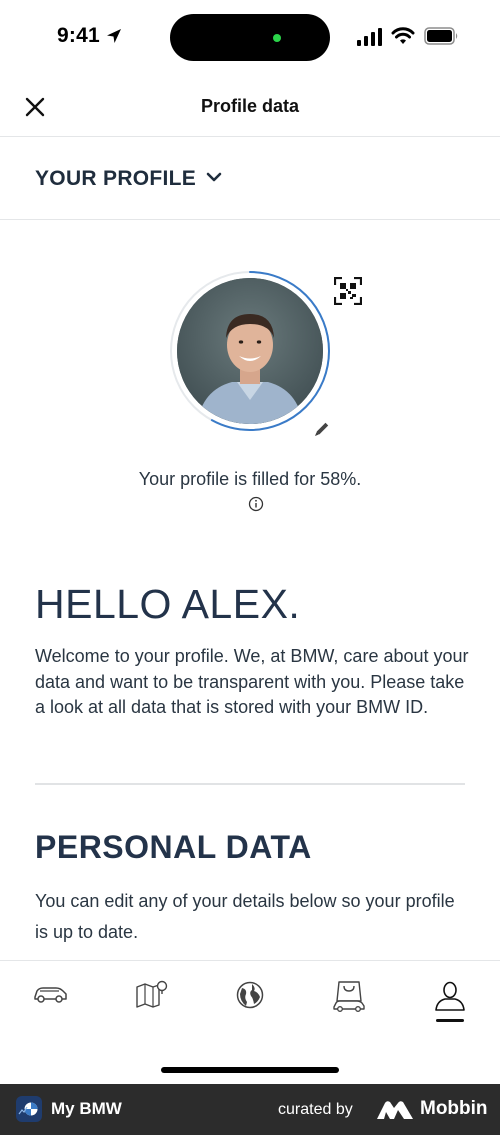 Image resolution: width=500 pixels, height=1135 pixels. I want to click on profile-selector-dropdown: YOUR PROFILE, so click(250, 178).